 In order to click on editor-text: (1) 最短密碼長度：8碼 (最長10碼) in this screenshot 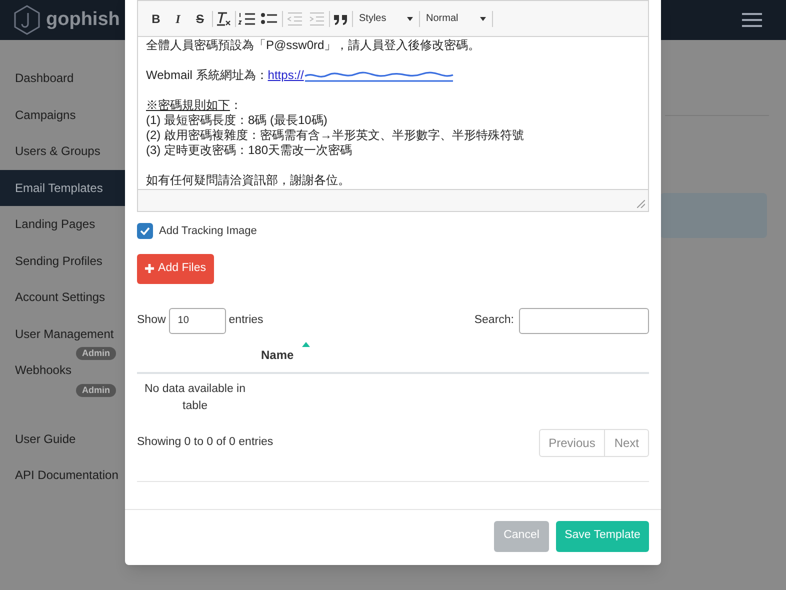, I will do `click(237, 120)`.